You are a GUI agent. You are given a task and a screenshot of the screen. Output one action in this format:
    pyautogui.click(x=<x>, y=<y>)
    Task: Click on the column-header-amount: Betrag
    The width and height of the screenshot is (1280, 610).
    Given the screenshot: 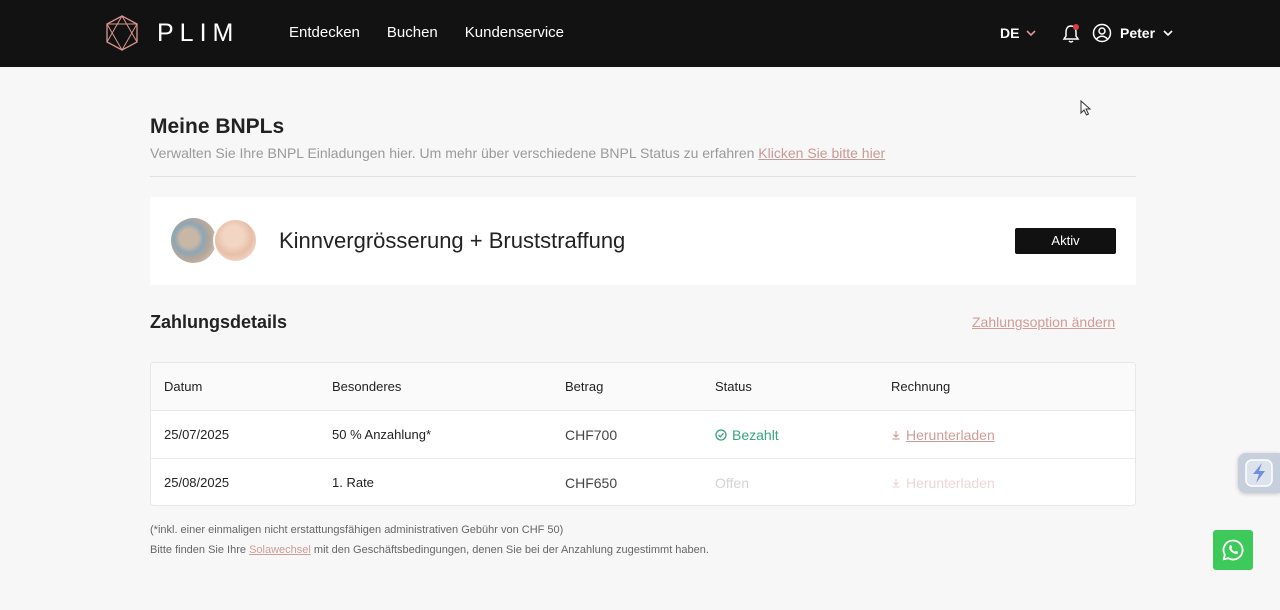 What is the action you would take?
    pyautogui.click(x=584, y=386)
    